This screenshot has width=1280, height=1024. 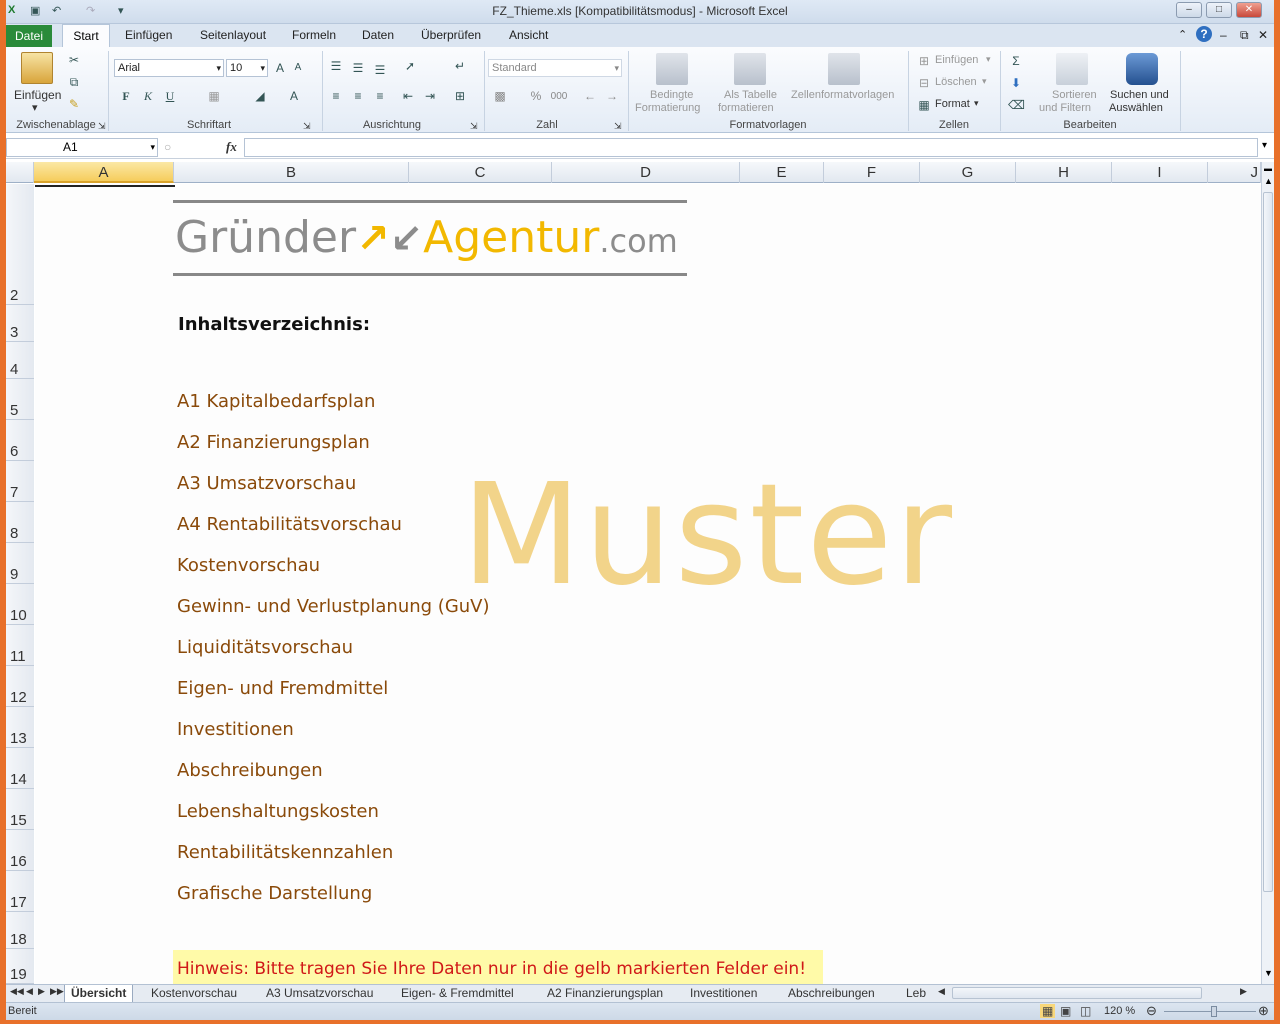 I want to click on selected-cell-a1, so click(x=105, y=185).